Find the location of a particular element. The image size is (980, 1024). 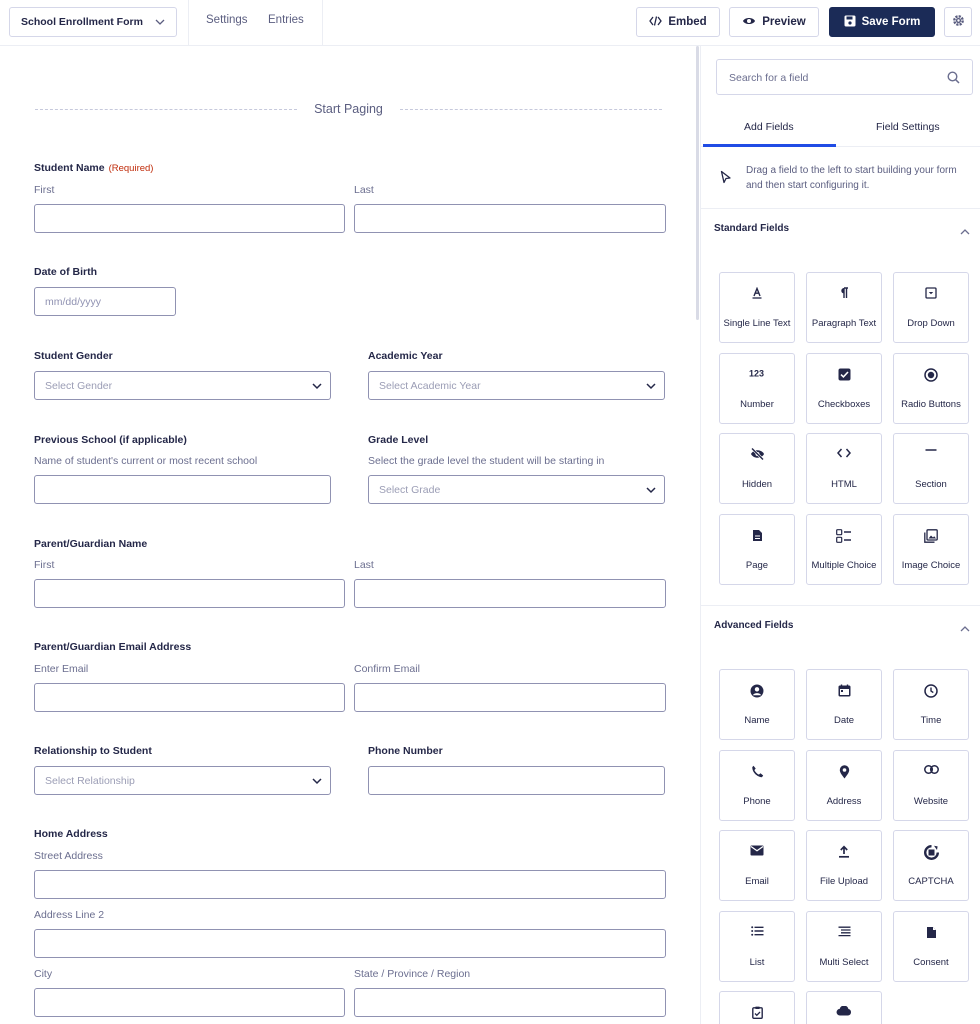

field-tile-website: Website is located at coordinates (931, 785).